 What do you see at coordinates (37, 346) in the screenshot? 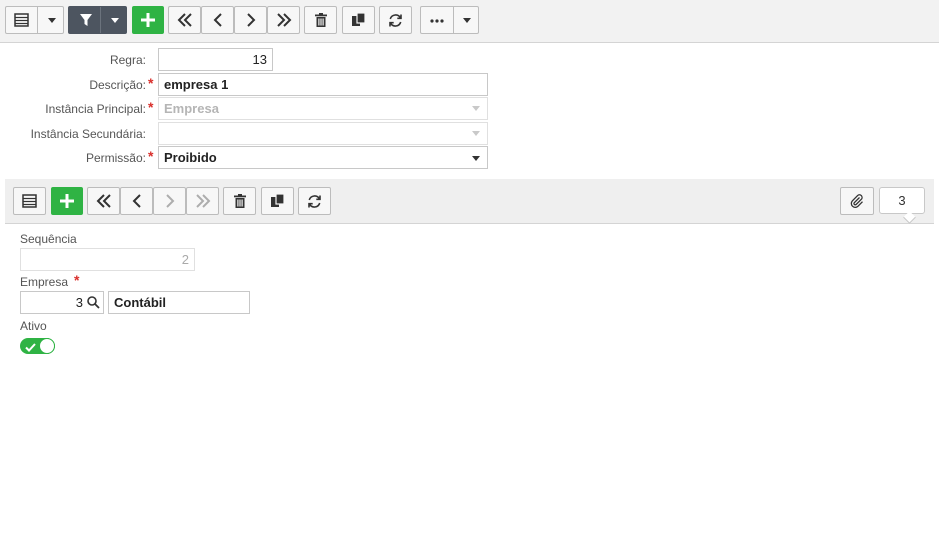
I see `ativo-toggle` at bounding box center [37, 346].